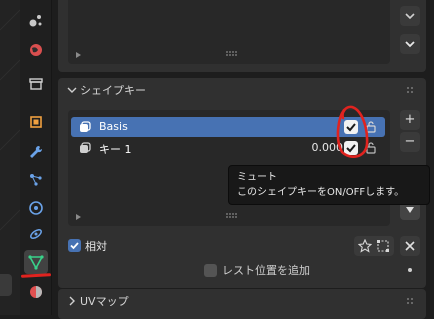 Image resolution: width=434 pixels, height=319 pixels. I want to click on tab-modifiers, so click(36, 152).